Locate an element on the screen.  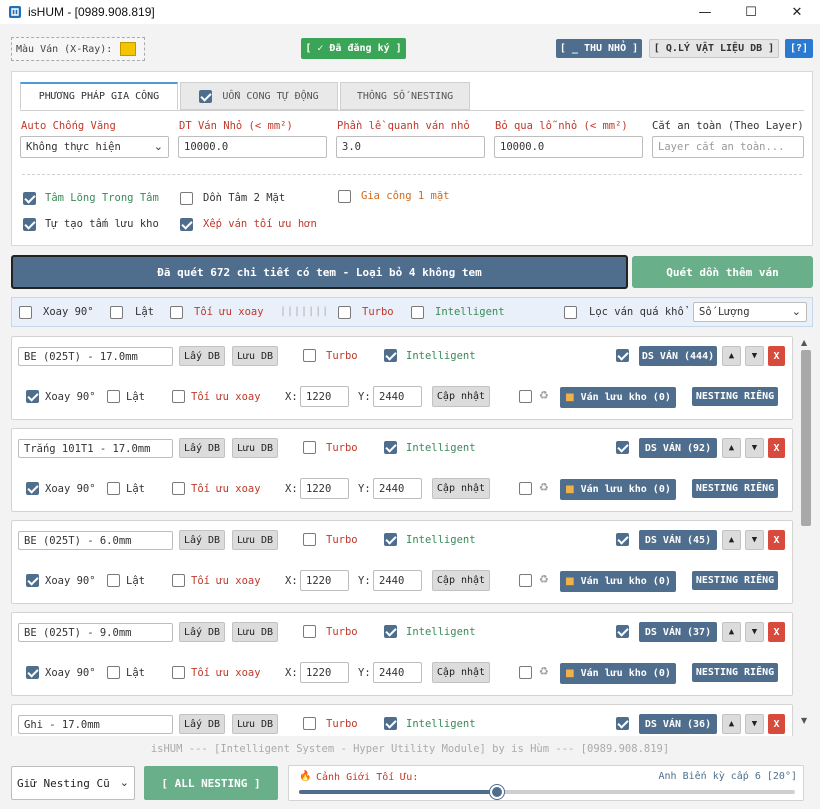
auto-bending-checkbox is located at coordinates (206, 96).